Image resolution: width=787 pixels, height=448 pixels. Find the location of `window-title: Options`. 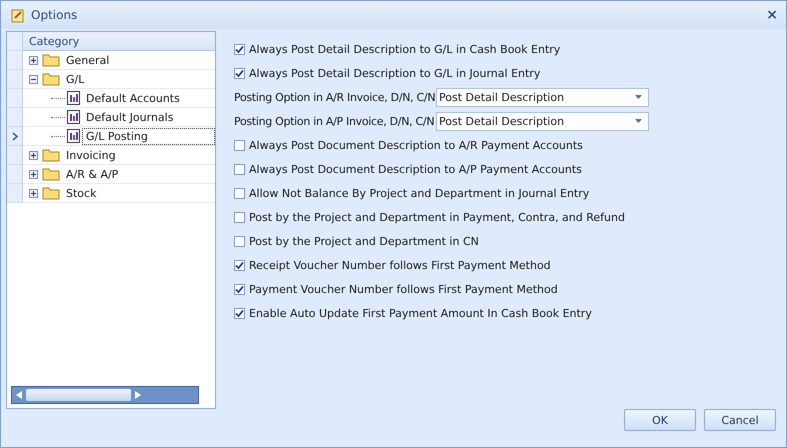

window-title: Options is located at coordinates (54, 15).